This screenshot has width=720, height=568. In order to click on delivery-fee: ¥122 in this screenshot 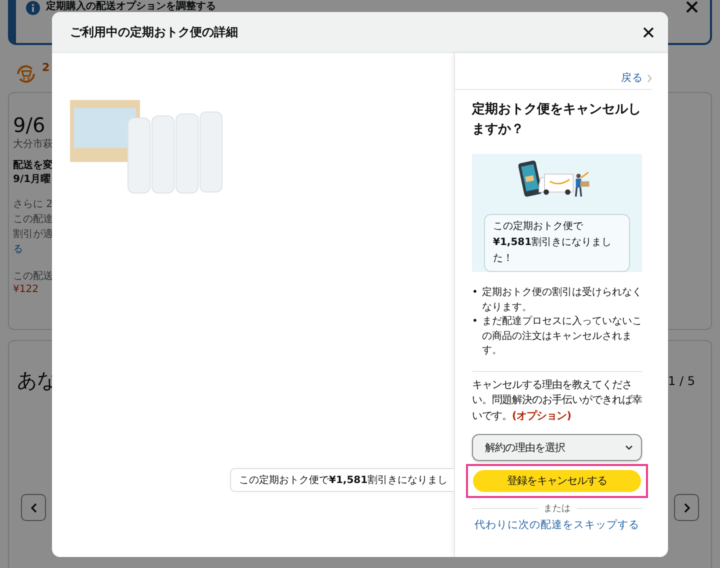, I will do `click(25, 289)`.